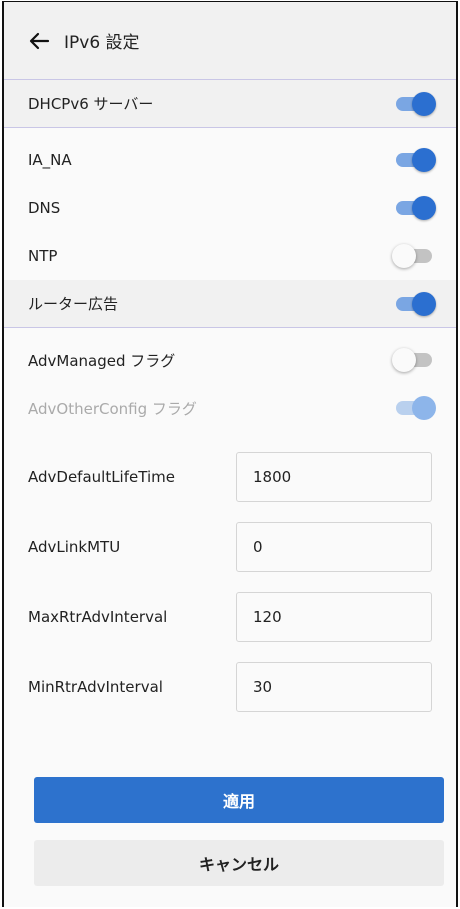 This screenshot has width=460, height=909. Describe the element at coordinates (230, 408) in the screenshot. I see `adv-other-config-row: AdvOtherConfig フラグ` at that location.